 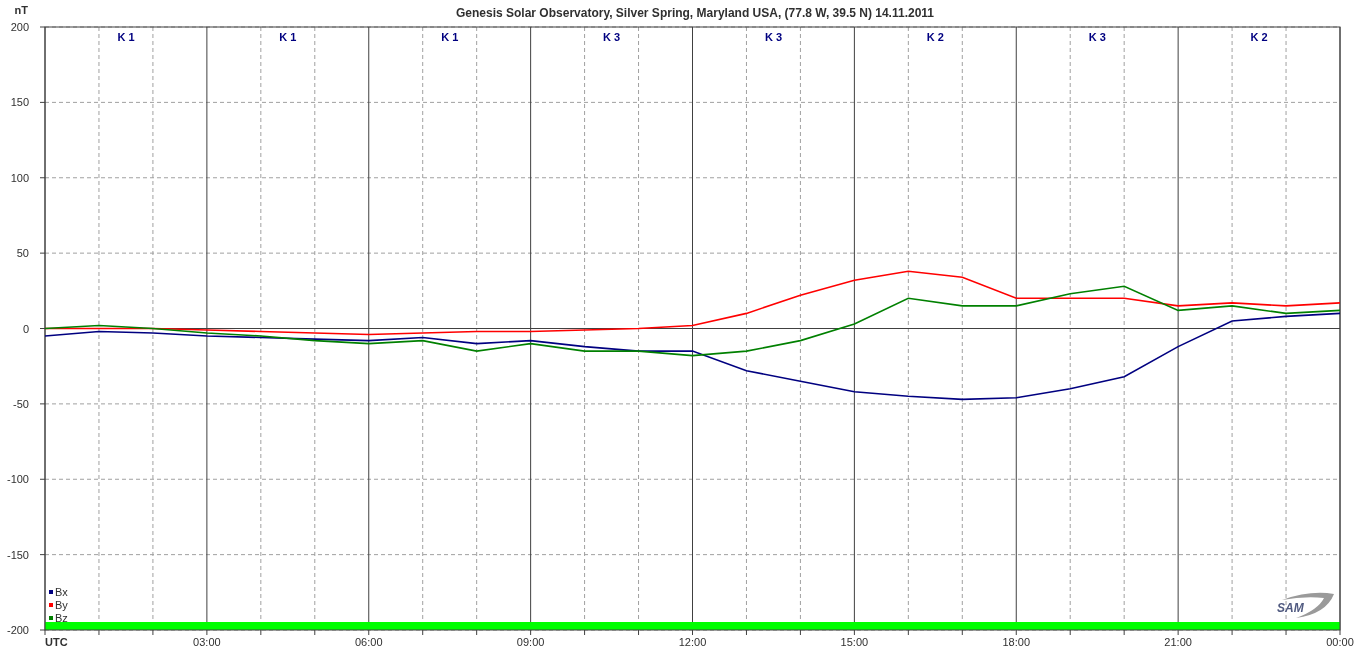 I want to click on x-tick-label: 12:00, so click(x=692, y=642).